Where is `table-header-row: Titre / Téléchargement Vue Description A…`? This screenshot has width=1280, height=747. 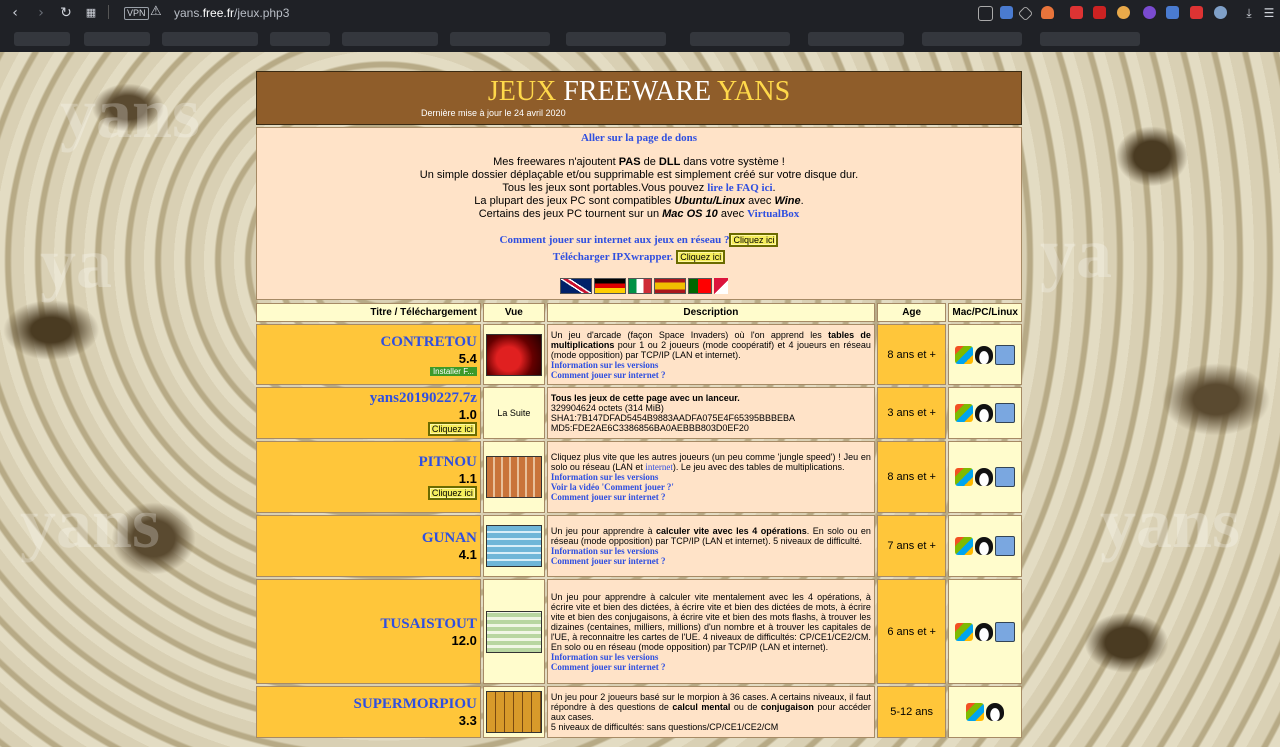 table-header-row: Titre / Téléchargement Vue Description A… is located at coordinates (639, 312).